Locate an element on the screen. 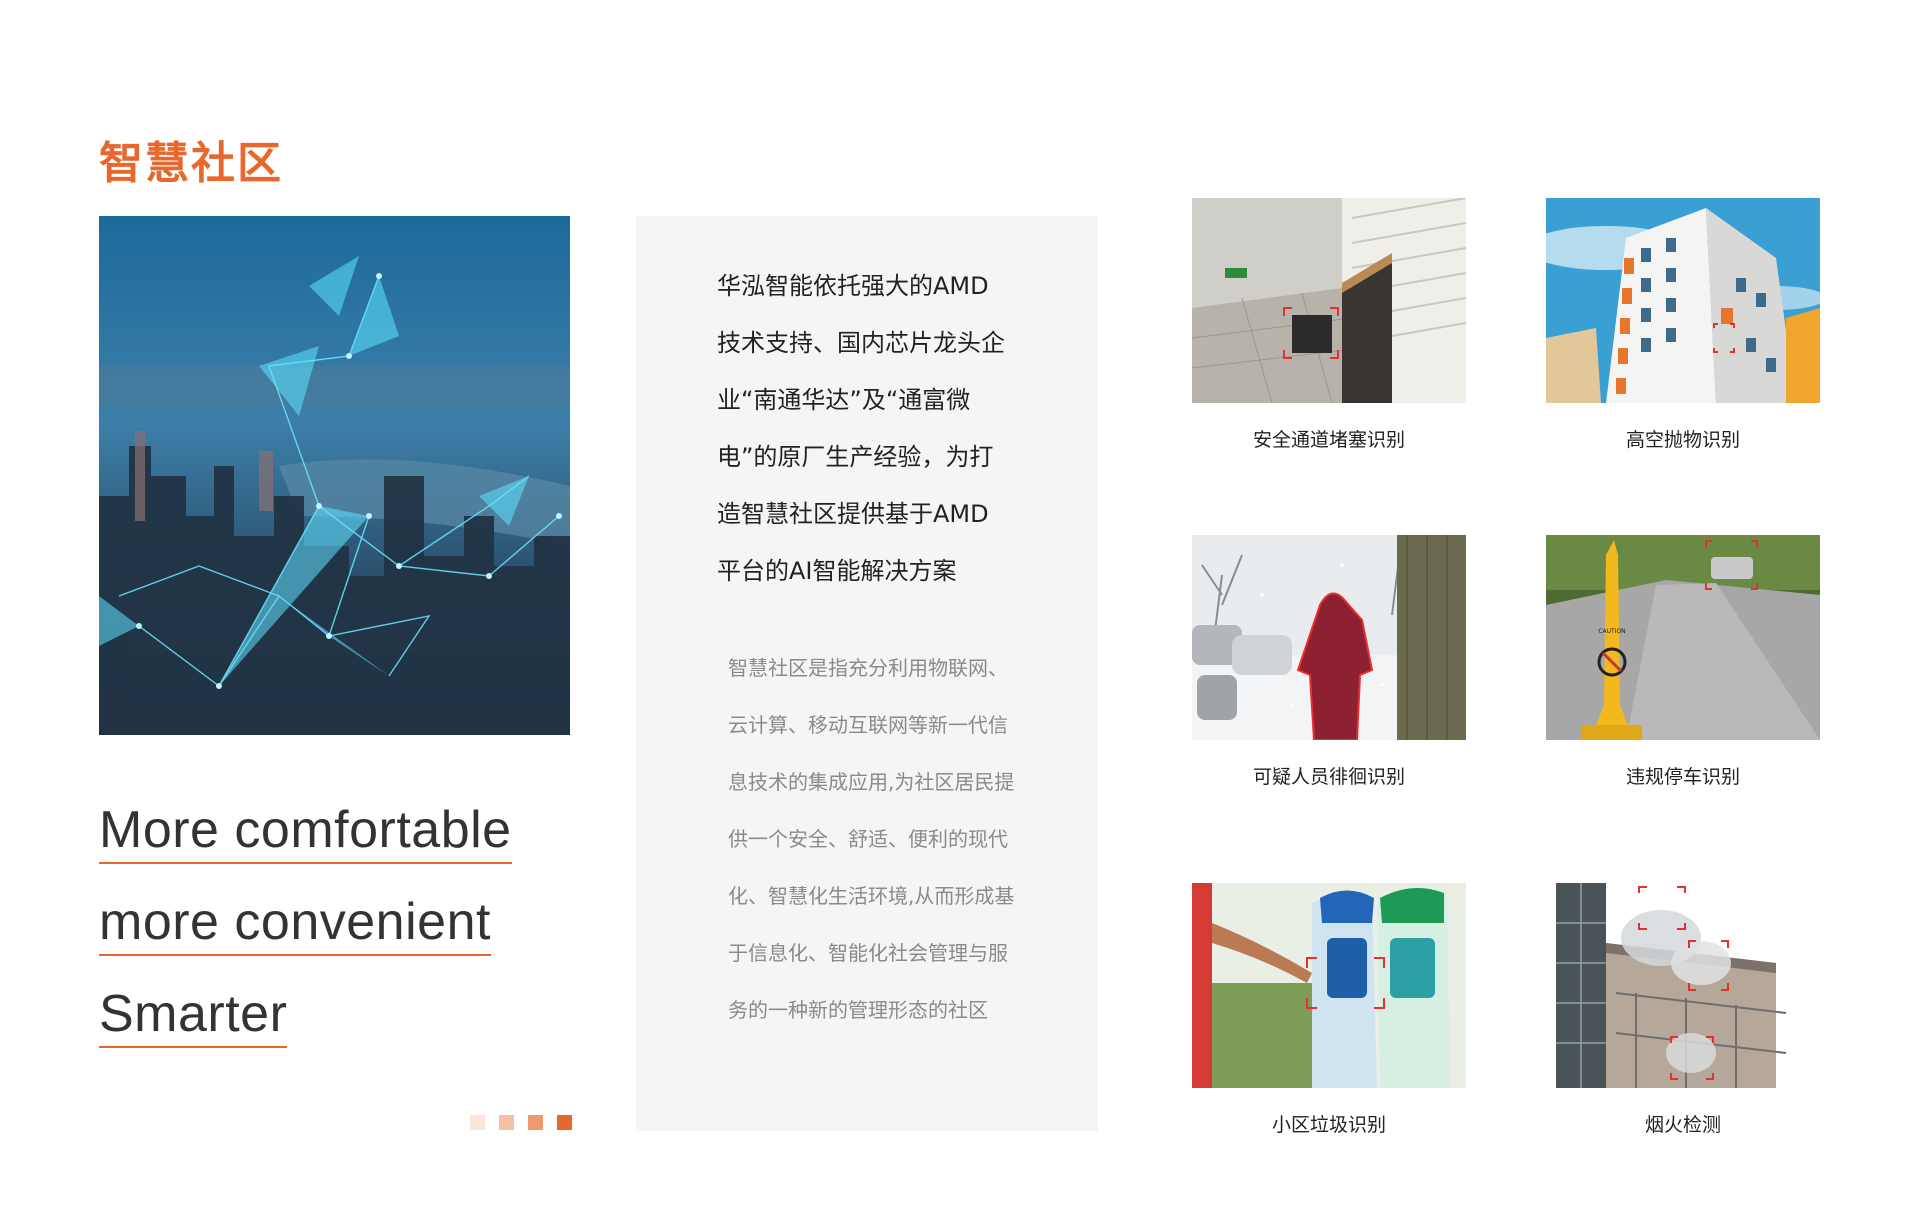 The image size is (1920, 1211). body-line: 智慧社区是指充分利用物联网、 is located at coordinates (868, 668).